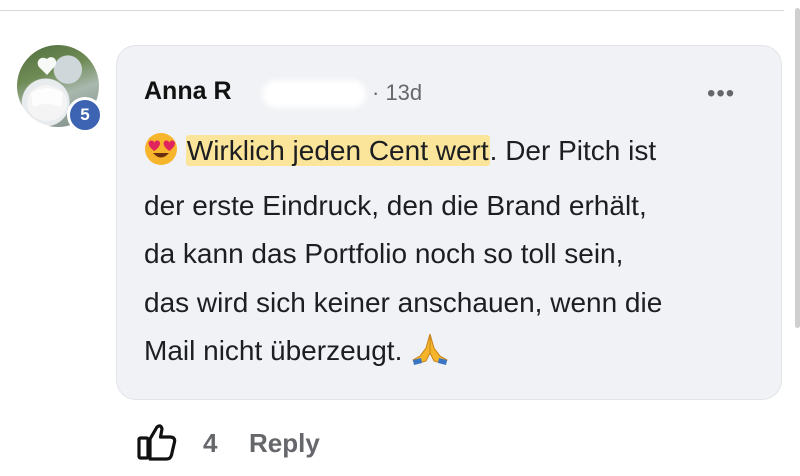  What do you see at coordinates (430, 356) in the screenshot?
I see `folded-hands-emoji-icon` at bounding box center [430, 356].